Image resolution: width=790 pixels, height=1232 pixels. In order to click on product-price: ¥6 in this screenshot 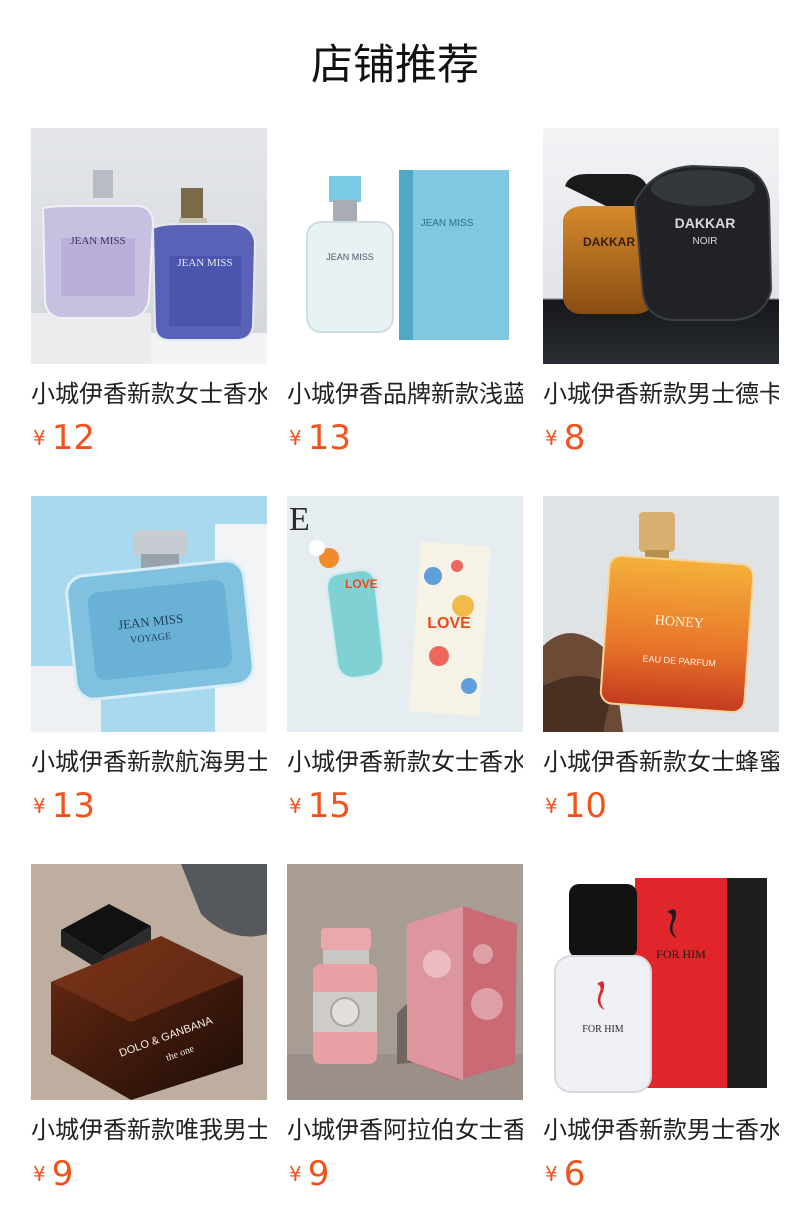, I will do `click(565, 1174)`.